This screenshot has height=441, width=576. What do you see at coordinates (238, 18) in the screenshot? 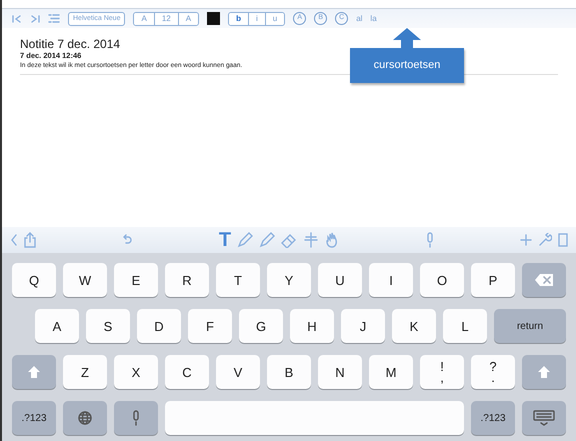
I see `toolbar-button: b` at bounding box center [238, 18].